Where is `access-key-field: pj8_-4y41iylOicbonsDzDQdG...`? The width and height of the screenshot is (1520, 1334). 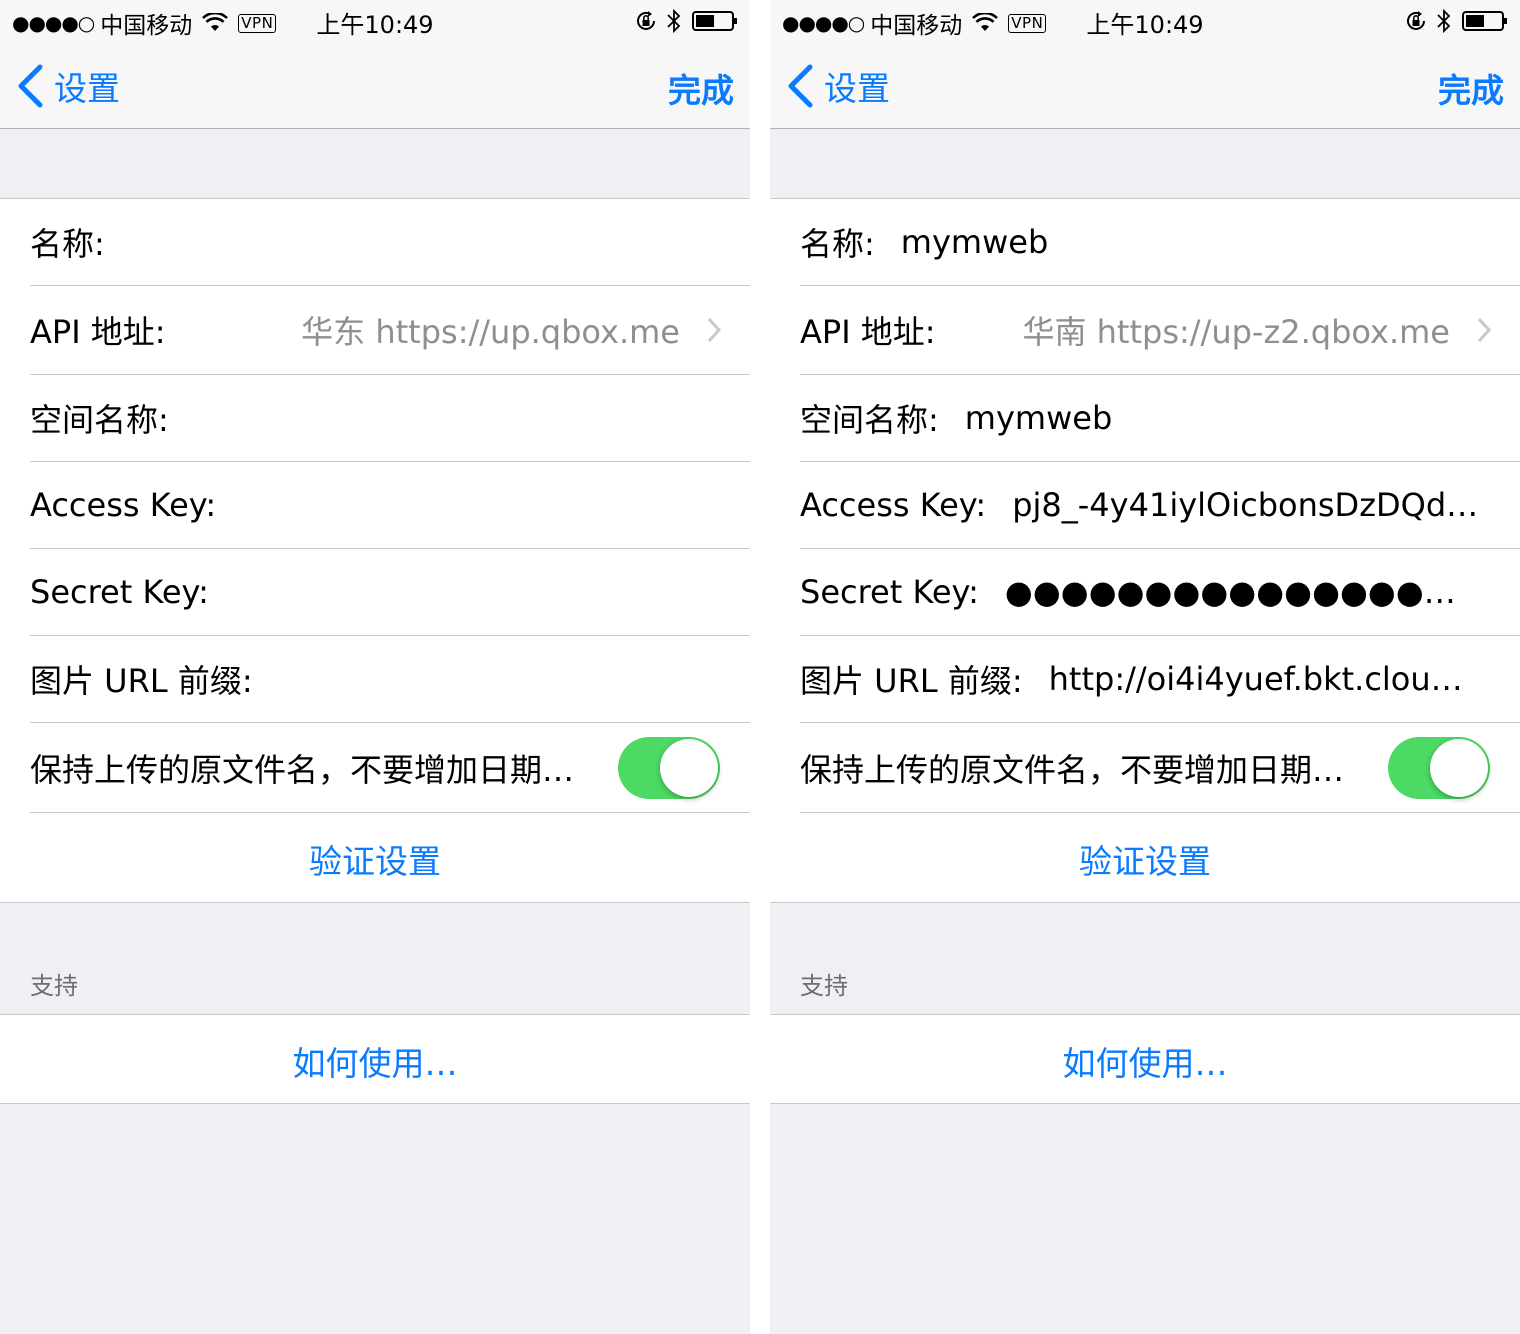
access-key-field: pj8_-4y41iylOicbonsDzDQdG... is located at coordinates (1266, 505).